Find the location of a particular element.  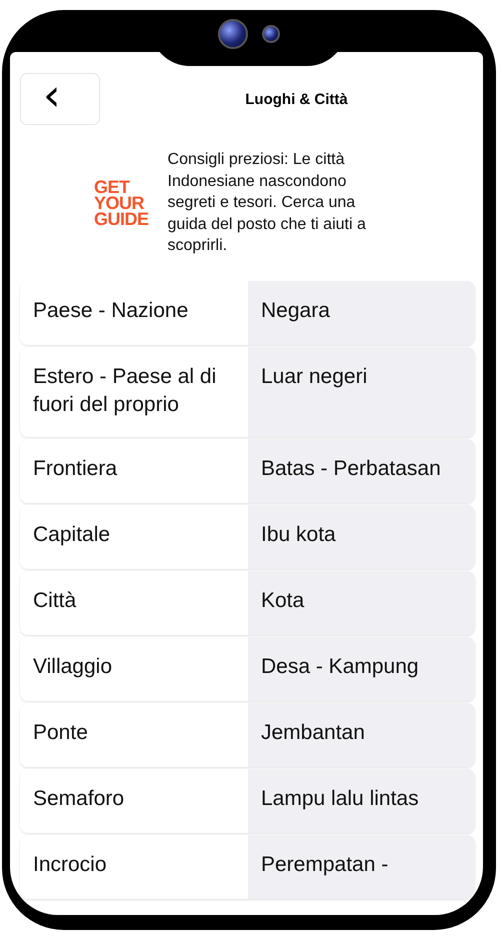

italian-term: Paese - Nazione is located at coordinates (134, 312).